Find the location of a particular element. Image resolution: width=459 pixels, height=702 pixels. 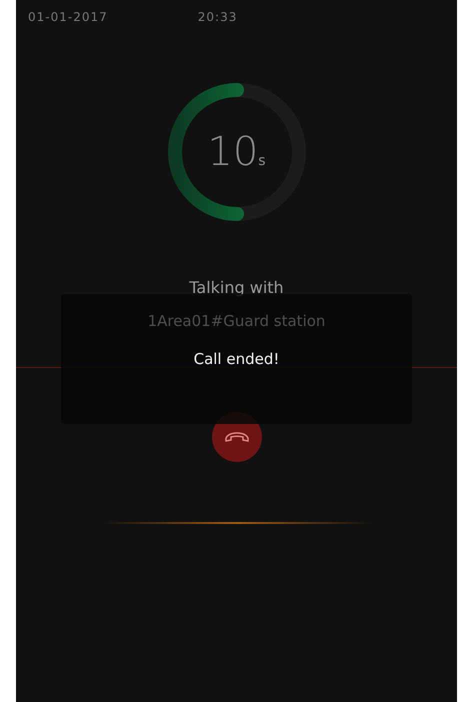

caller-name: 1Area01#Guard station is located at coordinates (236, 321).